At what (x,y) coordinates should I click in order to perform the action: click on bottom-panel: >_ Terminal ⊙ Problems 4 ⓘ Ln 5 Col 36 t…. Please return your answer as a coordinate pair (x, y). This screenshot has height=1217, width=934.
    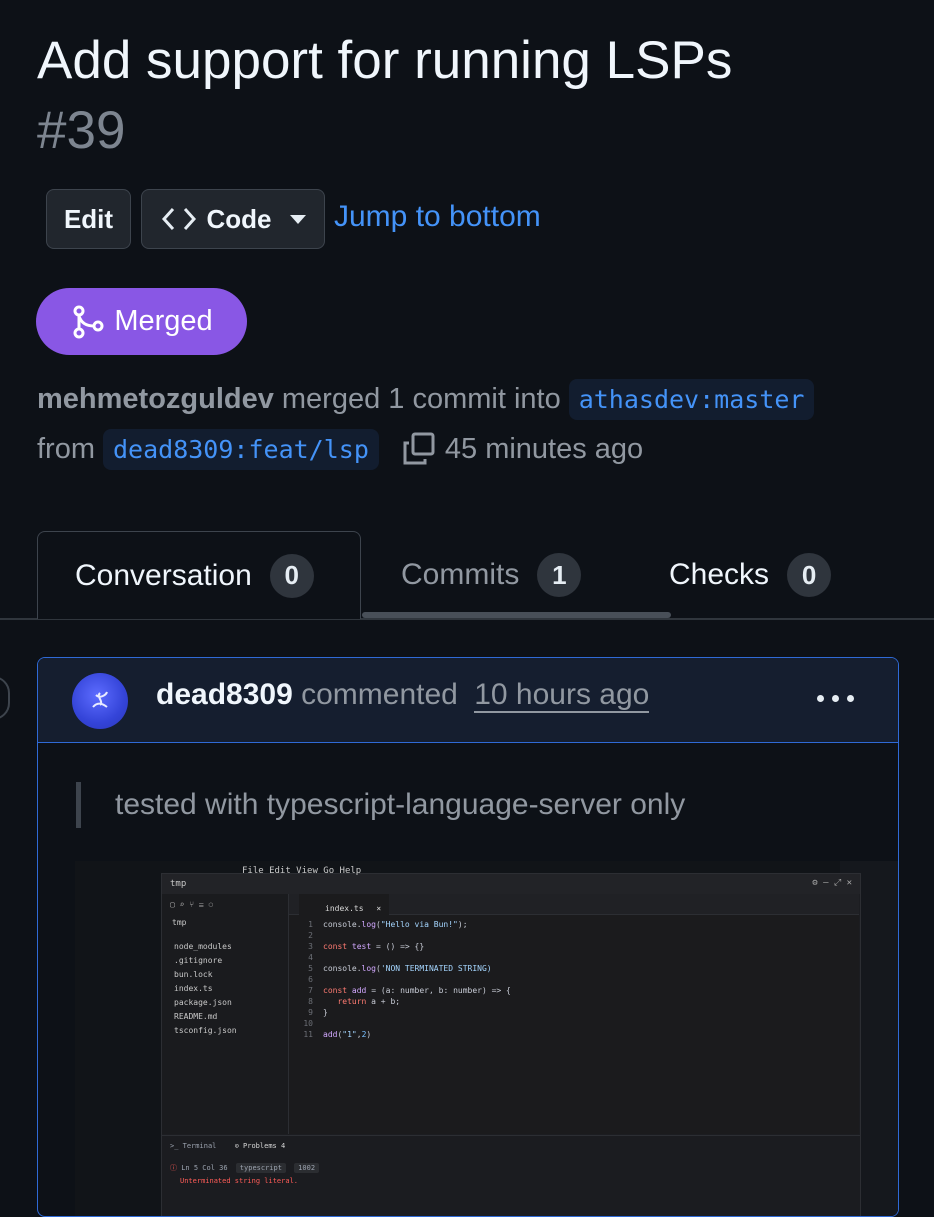
    Looking at the image, I should click on (511, 1175).